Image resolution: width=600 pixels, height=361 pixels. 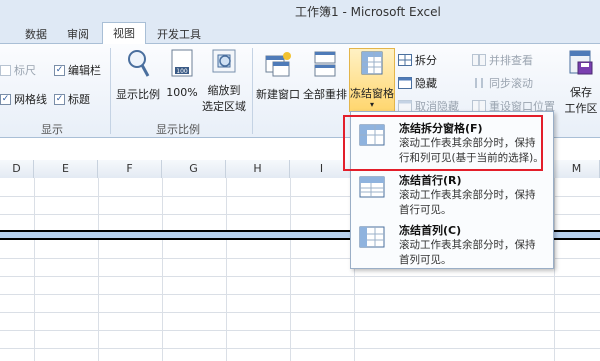 I want to click on arrange-all-button: 全部重排, so click(x=325, y=75).